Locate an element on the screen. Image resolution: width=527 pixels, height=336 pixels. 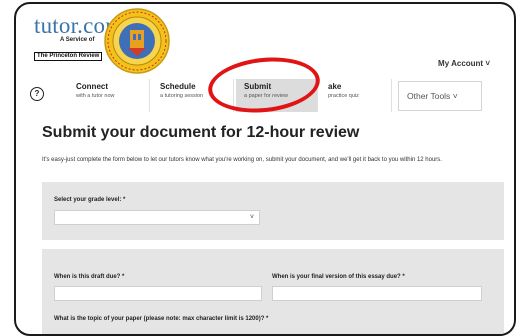
tab-title: Submit is located at coordinates (258, 86).